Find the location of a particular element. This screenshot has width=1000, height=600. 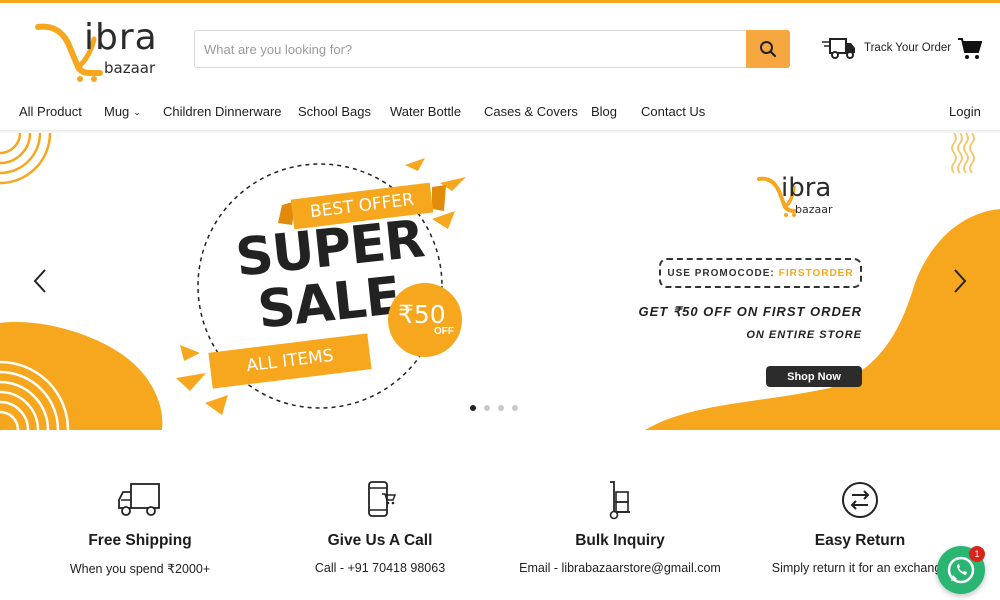

chevron-left-icon is located at coordinates (39, 281).